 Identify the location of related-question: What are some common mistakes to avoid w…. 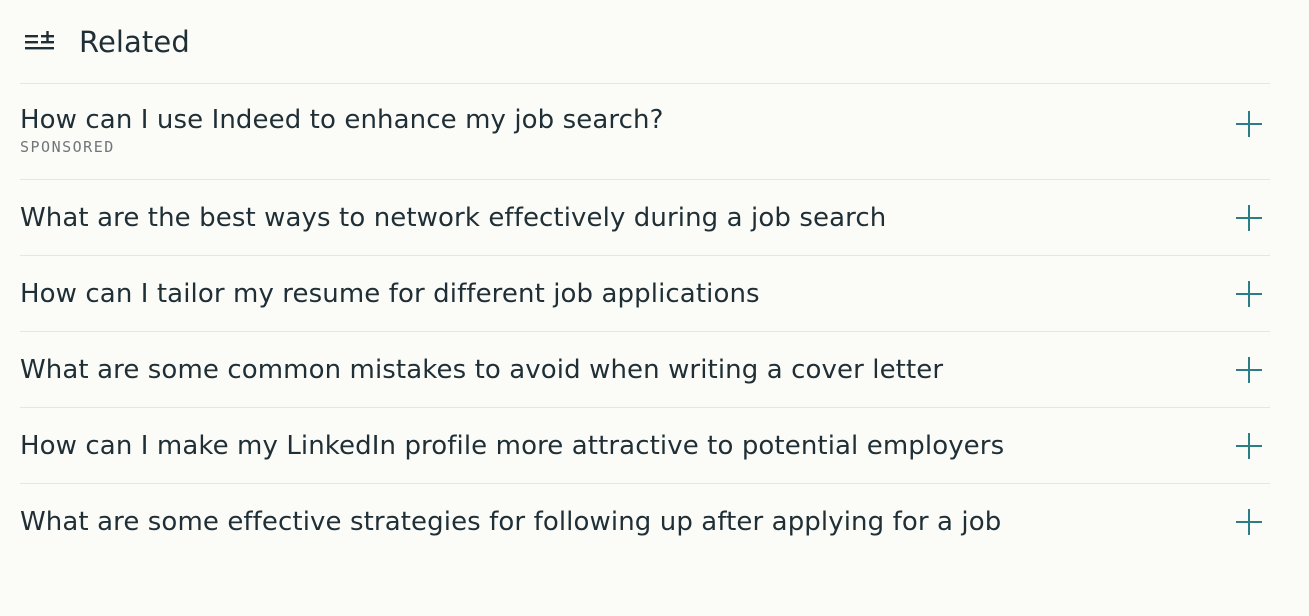
(482, 369).